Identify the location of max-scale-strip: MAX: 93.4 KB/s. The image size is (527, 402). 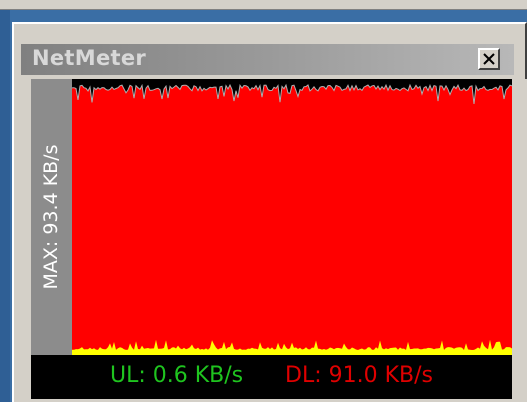
(51, 217).